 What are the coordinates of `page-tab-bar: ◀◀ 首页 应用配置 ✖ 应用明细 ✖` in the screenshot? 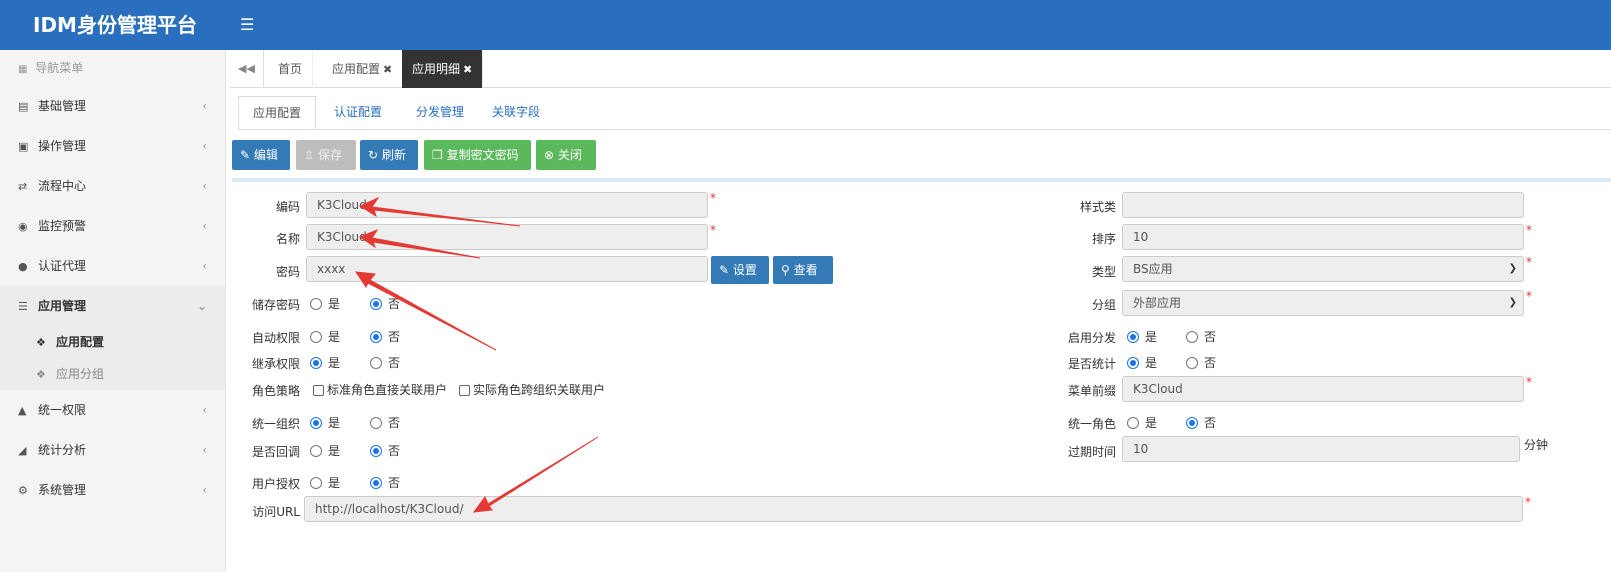 It's located at (920, 69).